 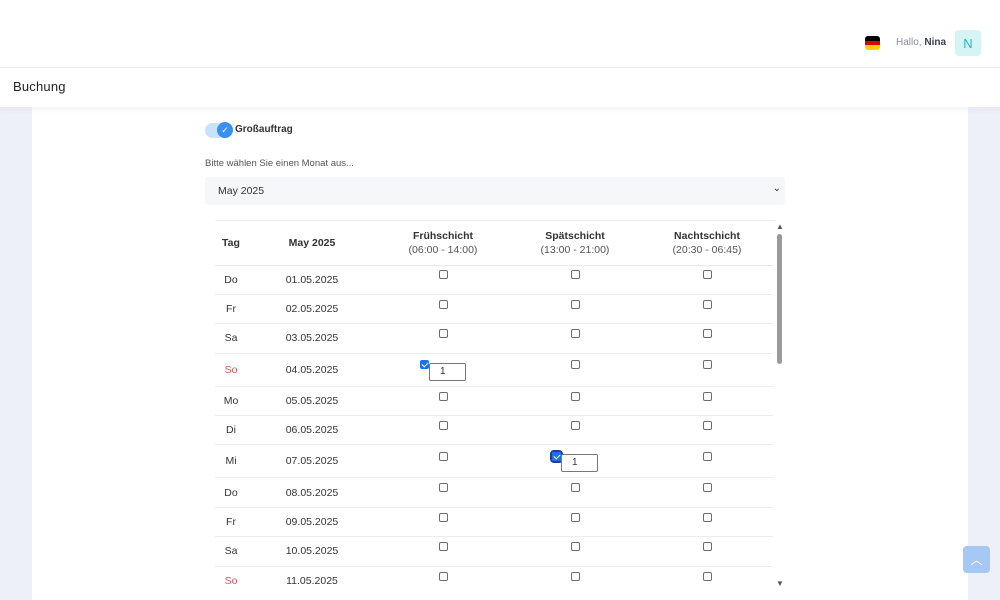 What do you see at coordinates (312, 430) in the screenshot?
I see `date-cell: 06.05.2025` at bounding box center [312, 430].